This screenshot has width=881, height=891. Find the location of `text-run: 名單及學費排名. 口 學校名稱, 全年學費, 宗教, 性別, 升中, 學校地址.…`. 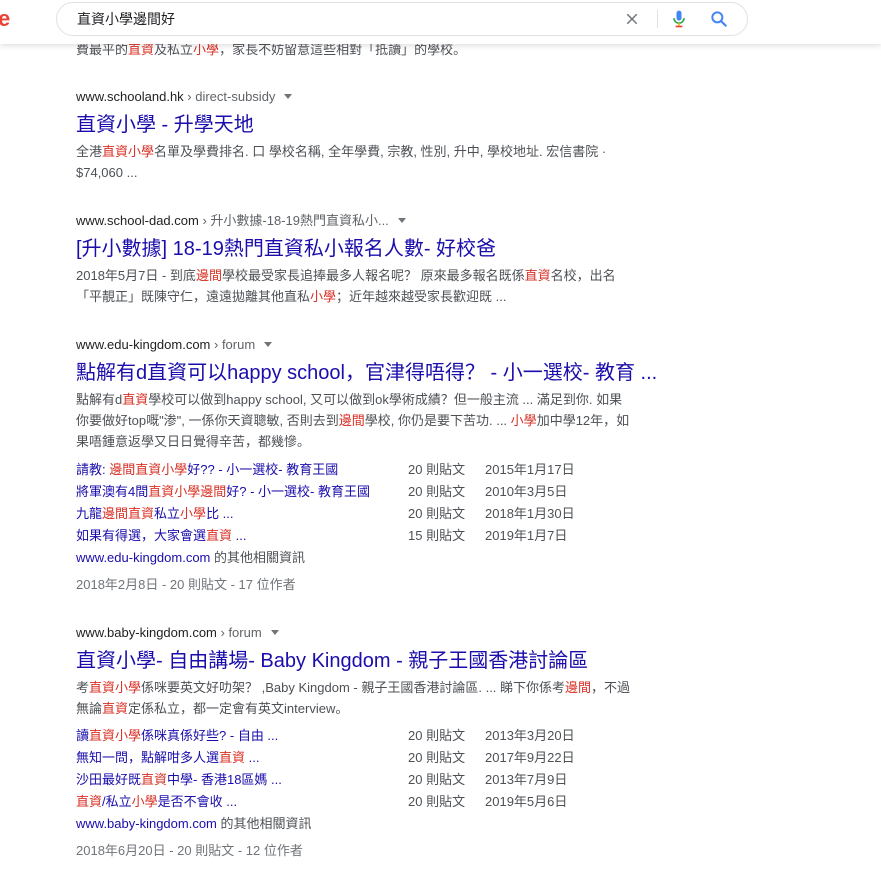

text-run: 名單及學費排名. 口 學校名稱, 全年學費, 宗教, 性別, 升中, 學校地址.… is located at coordinates (380, 151).